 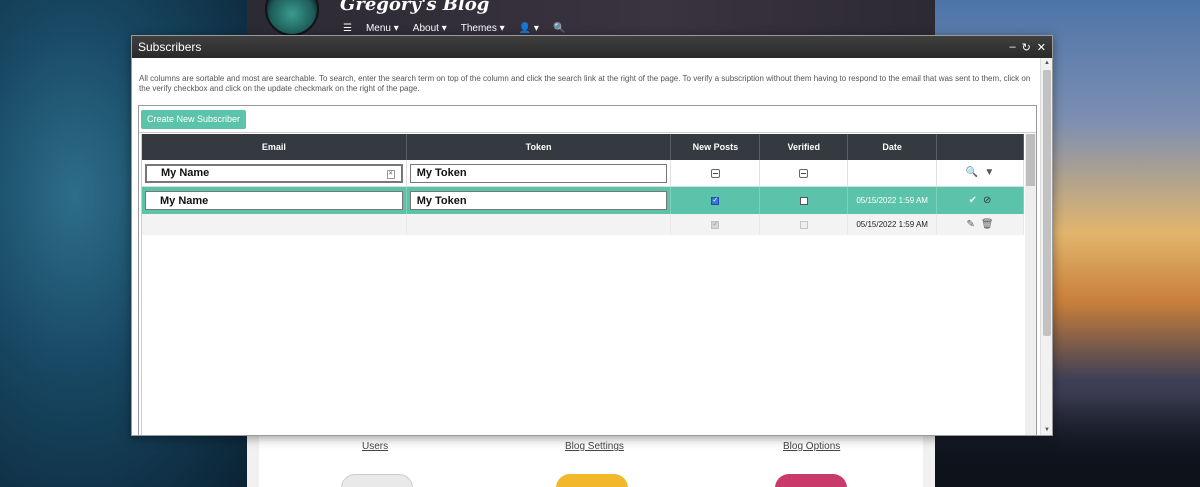 I want to click on token-edit-input: My Token, so click(x=538, y=200).